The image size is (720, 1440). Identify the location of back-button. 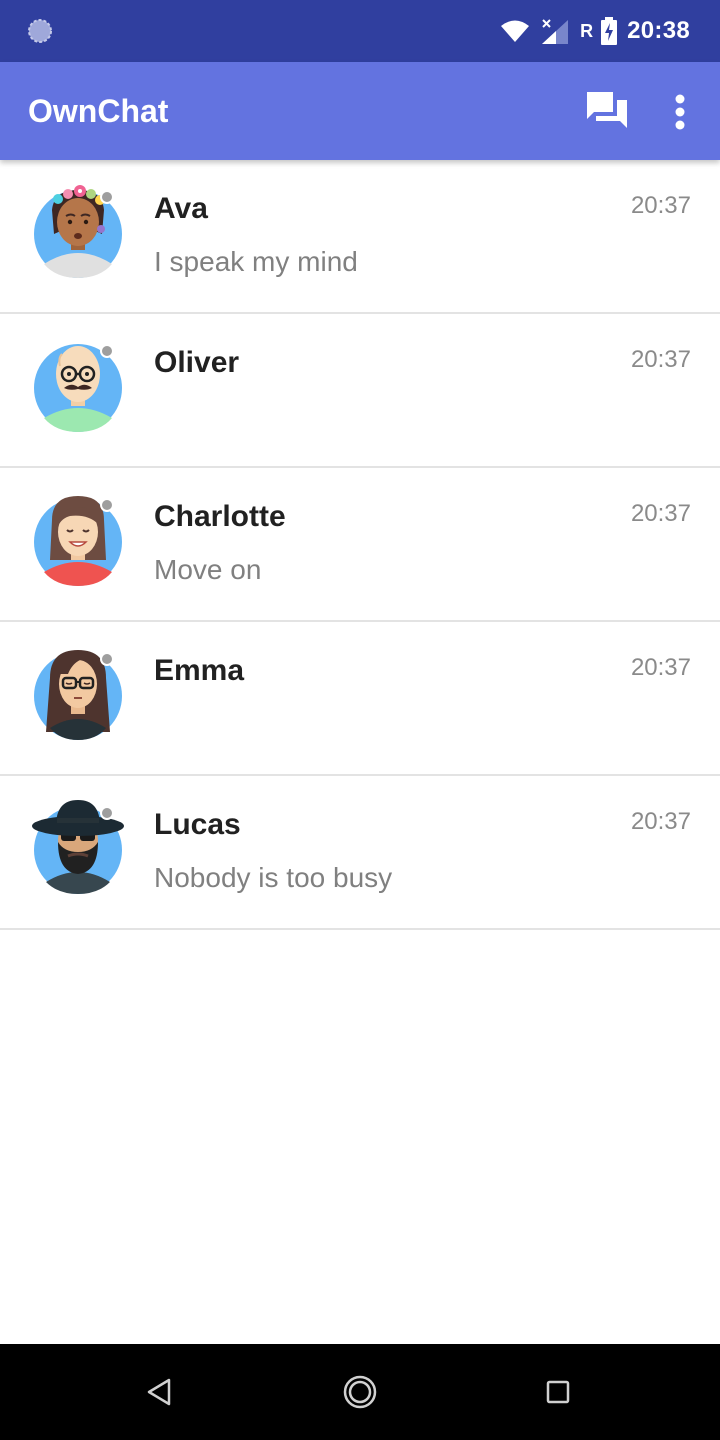
(160, 1392).